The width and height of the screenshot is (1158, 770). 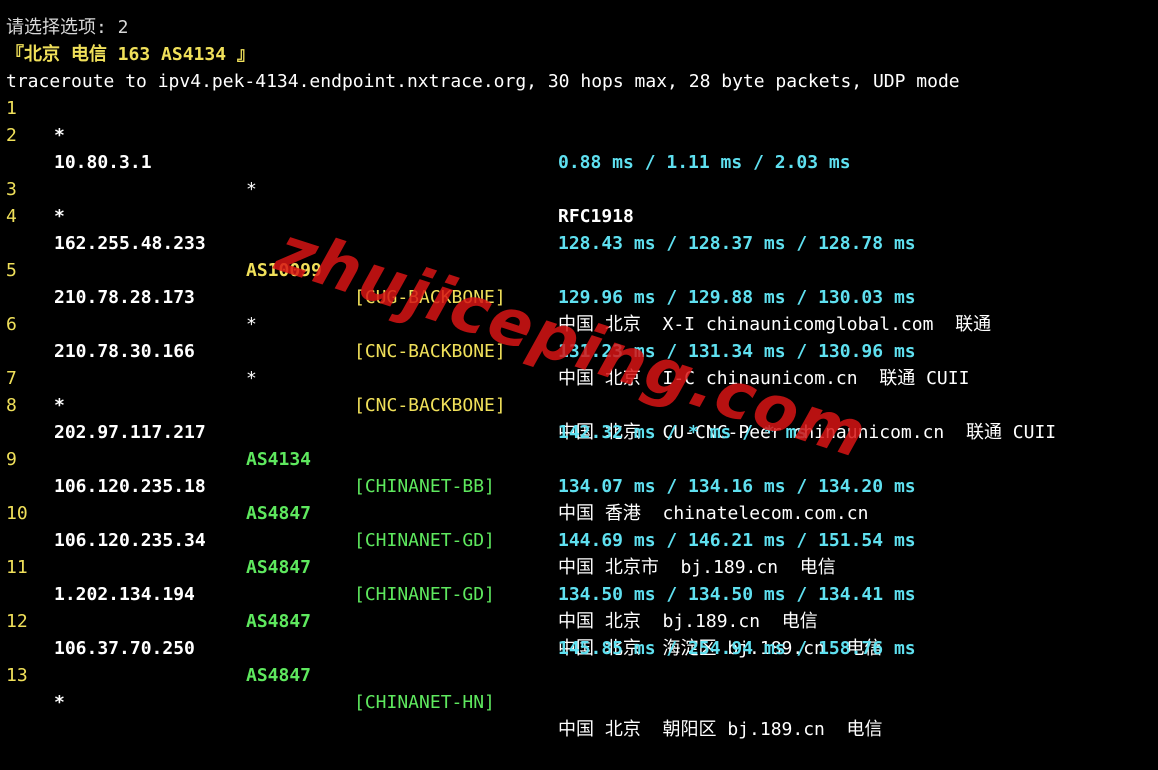 I want to click on hop-ip: *, so click(x=59, y=702).